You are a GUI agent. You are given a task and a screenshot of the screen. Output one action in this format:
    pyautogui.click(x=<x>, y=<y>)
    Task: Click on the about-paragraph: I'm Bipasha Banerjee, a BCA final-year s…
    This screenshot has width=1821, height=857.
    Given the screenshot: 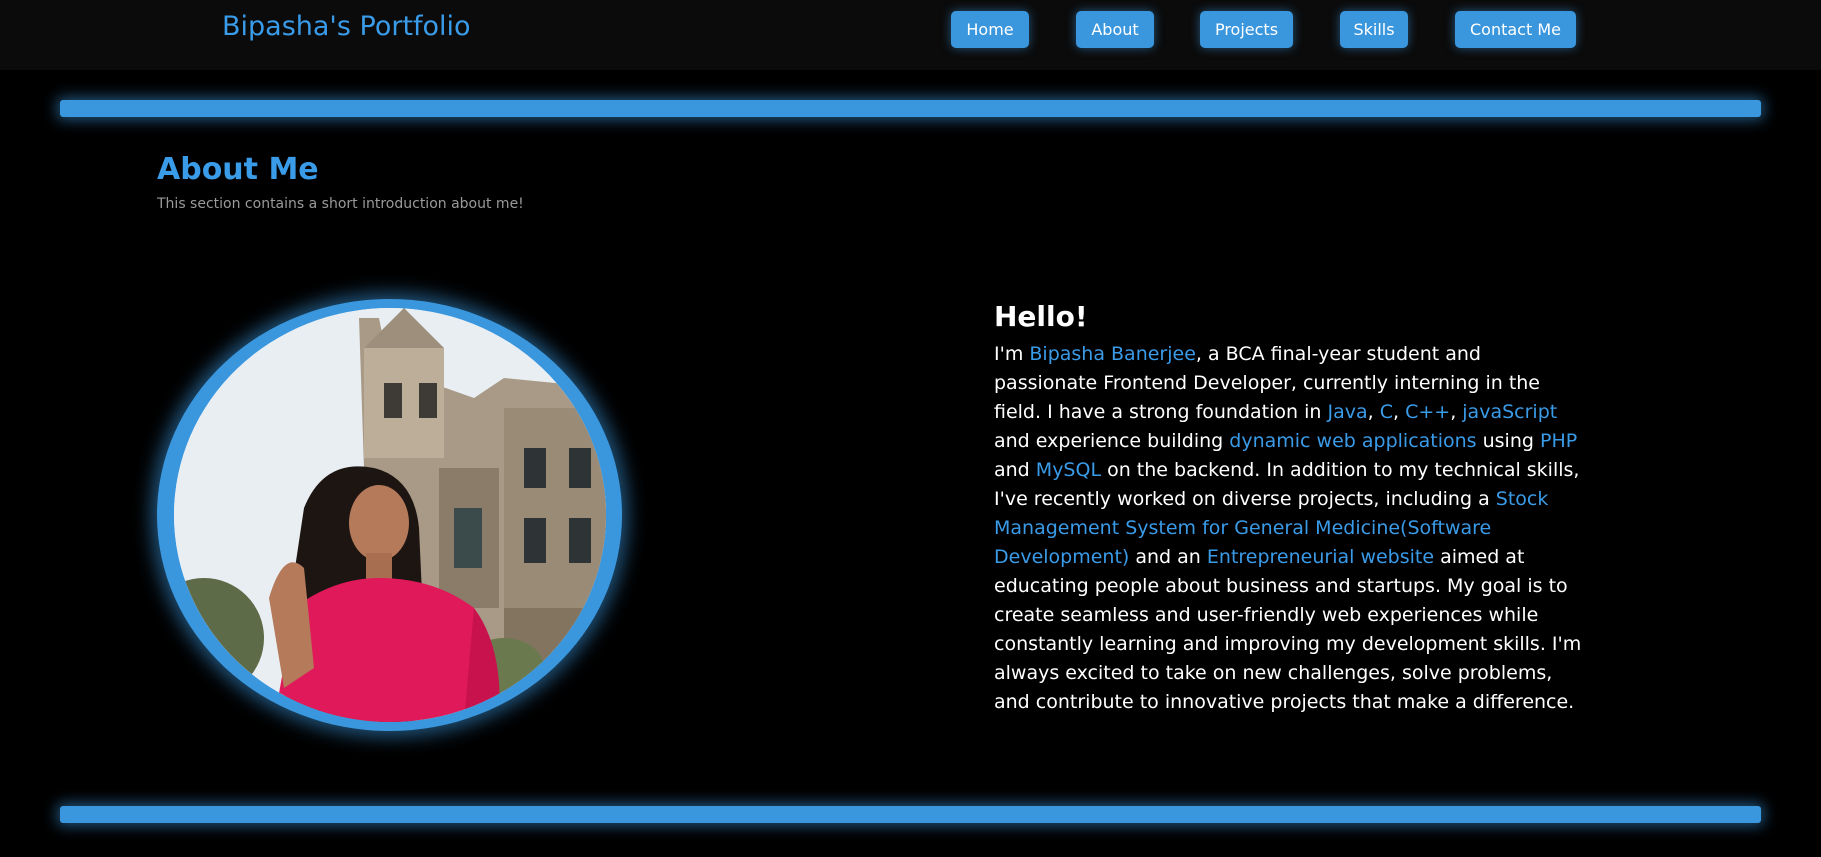 What is the action you would take?
    pyautogui.click(x=1289, y=528)
    